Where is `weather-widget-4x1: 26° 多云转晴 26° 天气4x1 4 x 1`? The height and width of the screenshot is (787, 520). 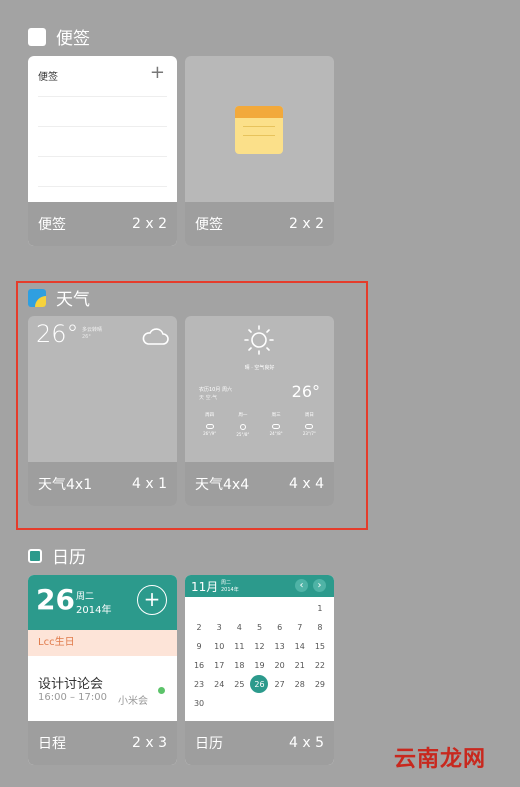
weather-widget-4x1: 26° 多云转晴 26° 天气4x1 4 x 1 is located at coordinates (102, 411).